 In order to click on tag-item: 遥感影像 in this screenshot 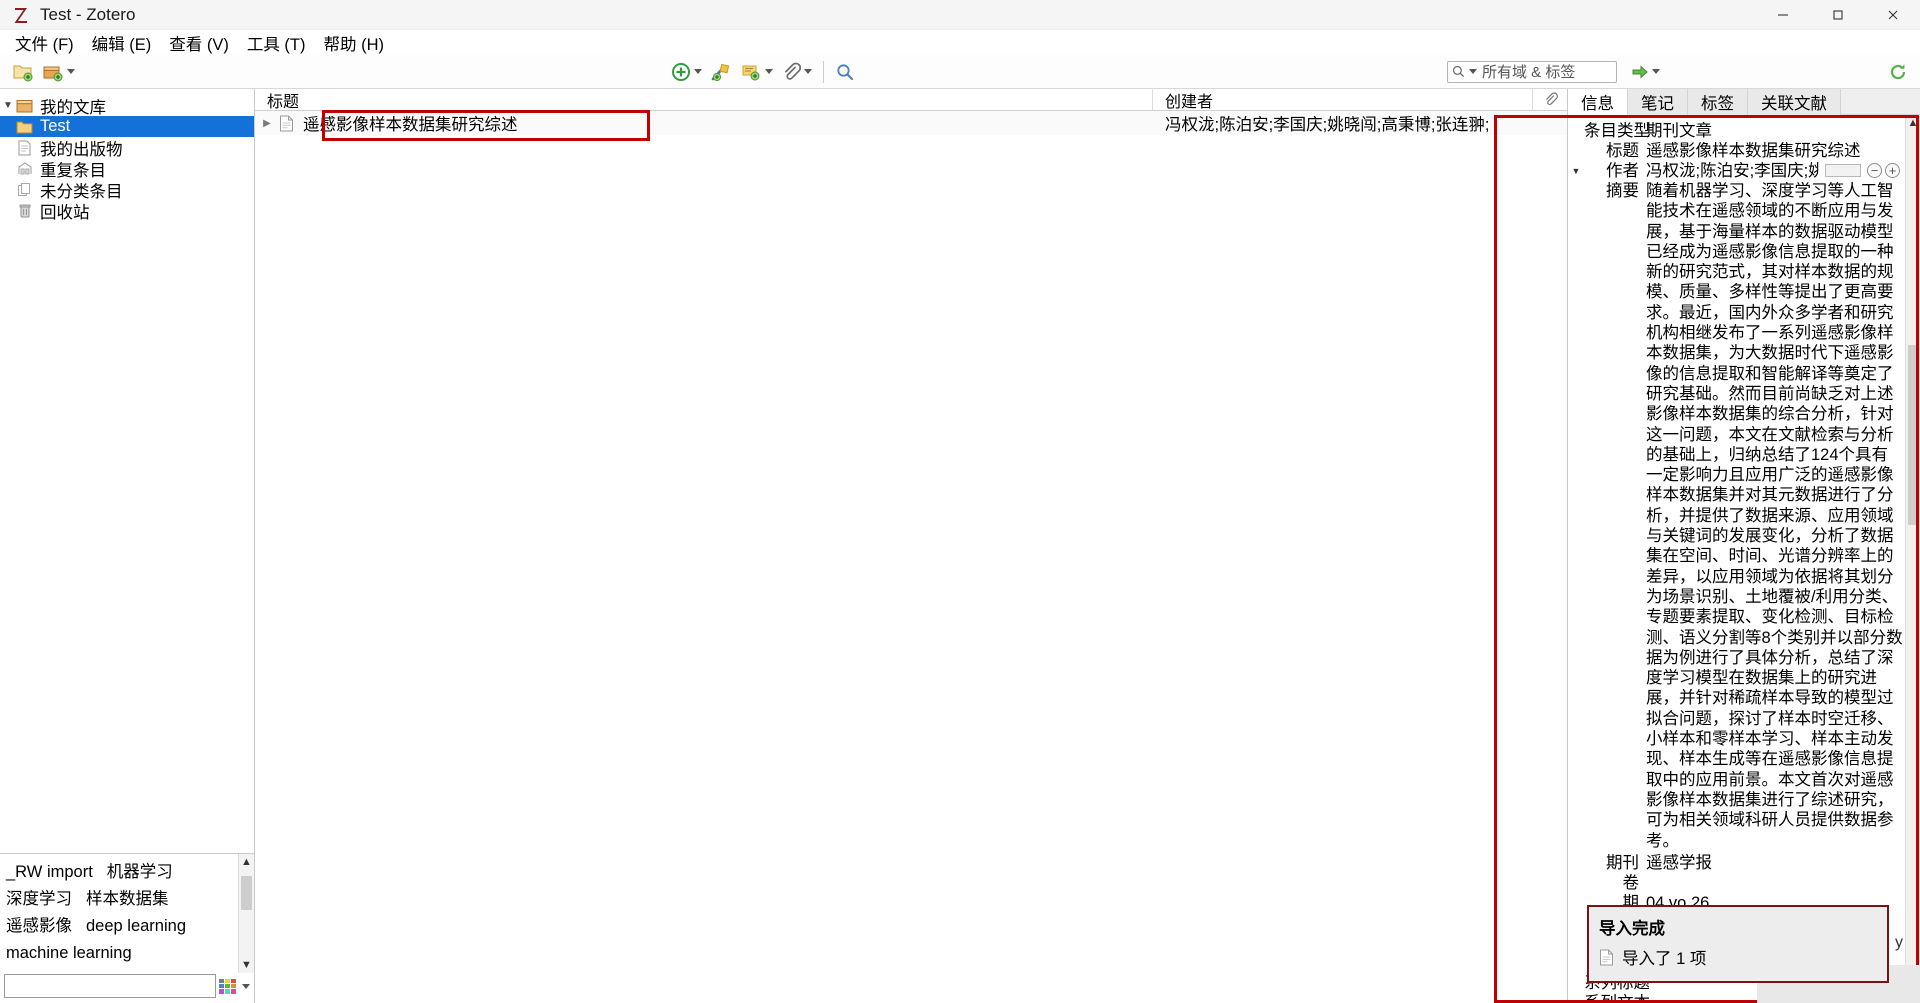, I will do `click(39, 926)`.